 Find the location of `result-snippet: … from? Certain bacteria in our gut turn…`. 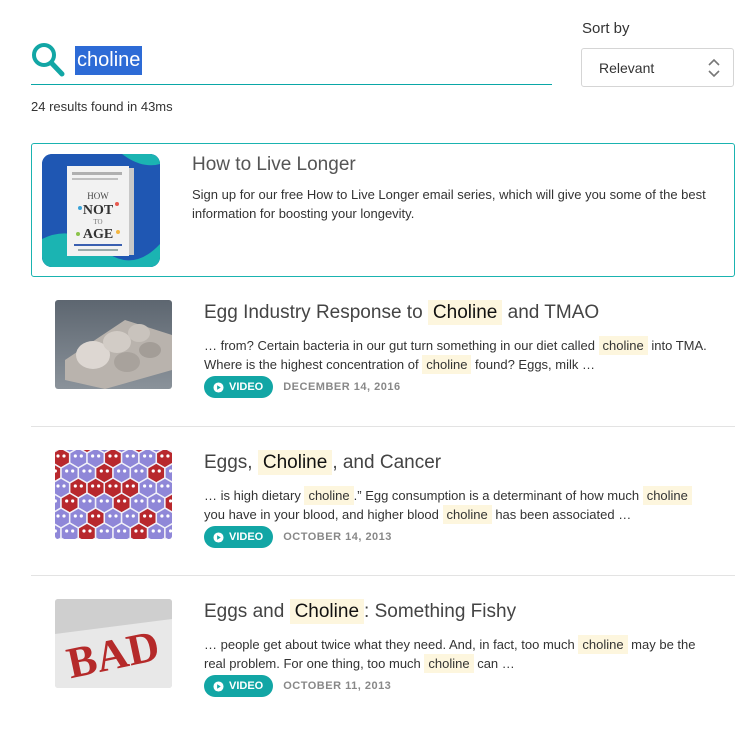

result-snippet: … from? Certain bacteria in our gut turn… is located at coordinates (459, 355).